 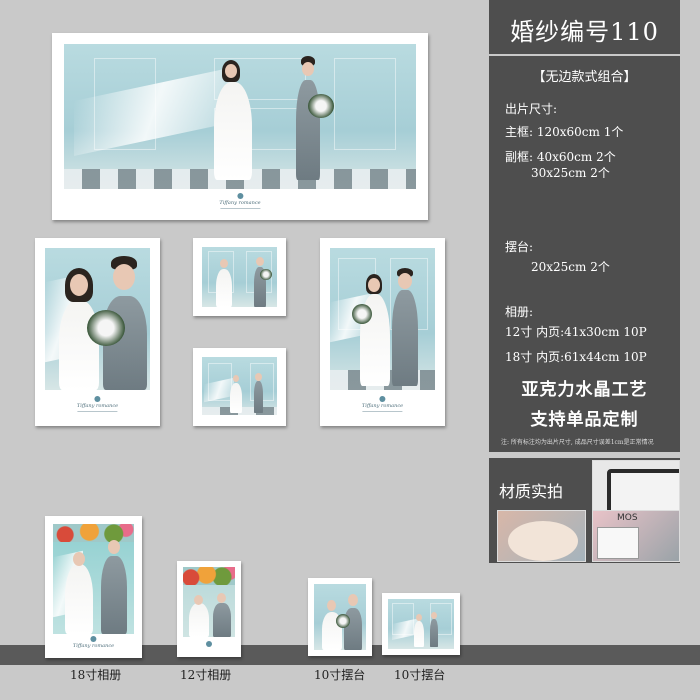 I want to click on material-tile-text: MOS, so click(x=627, y=518).